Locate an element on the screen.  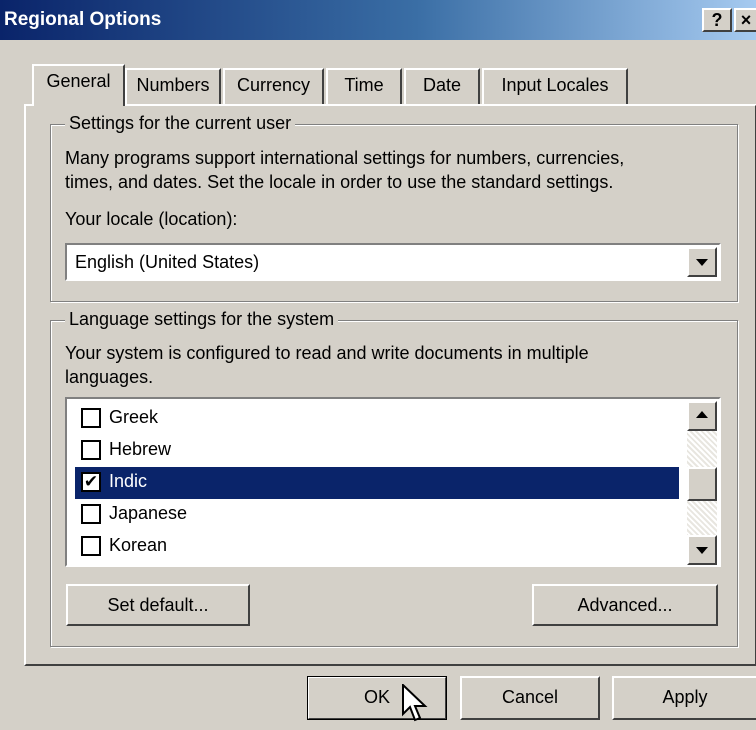
tab-general: General is located at coordinates (78, 85).